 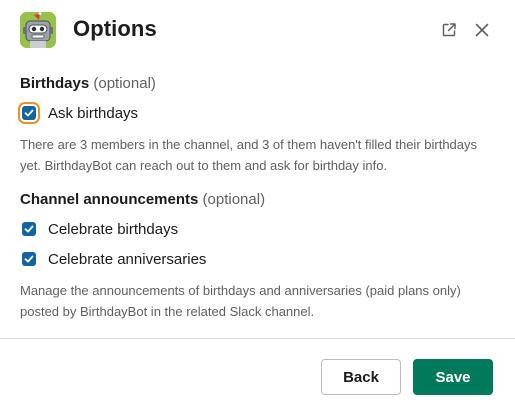 I want to click on ask-birthdays-row: Ask birthdays, so click(x=79, y=113).